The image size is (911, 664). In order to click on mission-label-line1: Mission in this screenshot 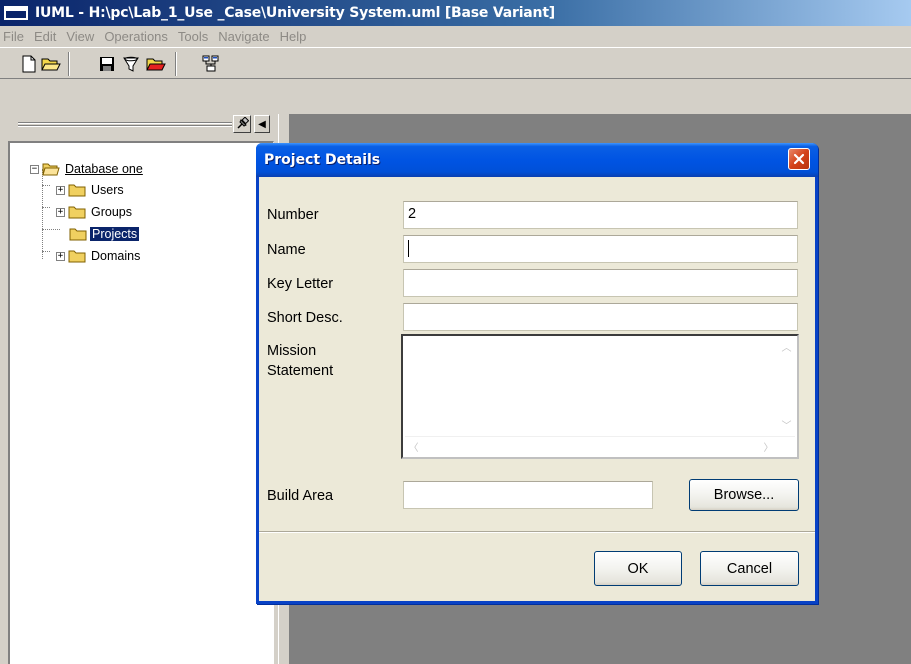, I will do `click(292, 351)`.